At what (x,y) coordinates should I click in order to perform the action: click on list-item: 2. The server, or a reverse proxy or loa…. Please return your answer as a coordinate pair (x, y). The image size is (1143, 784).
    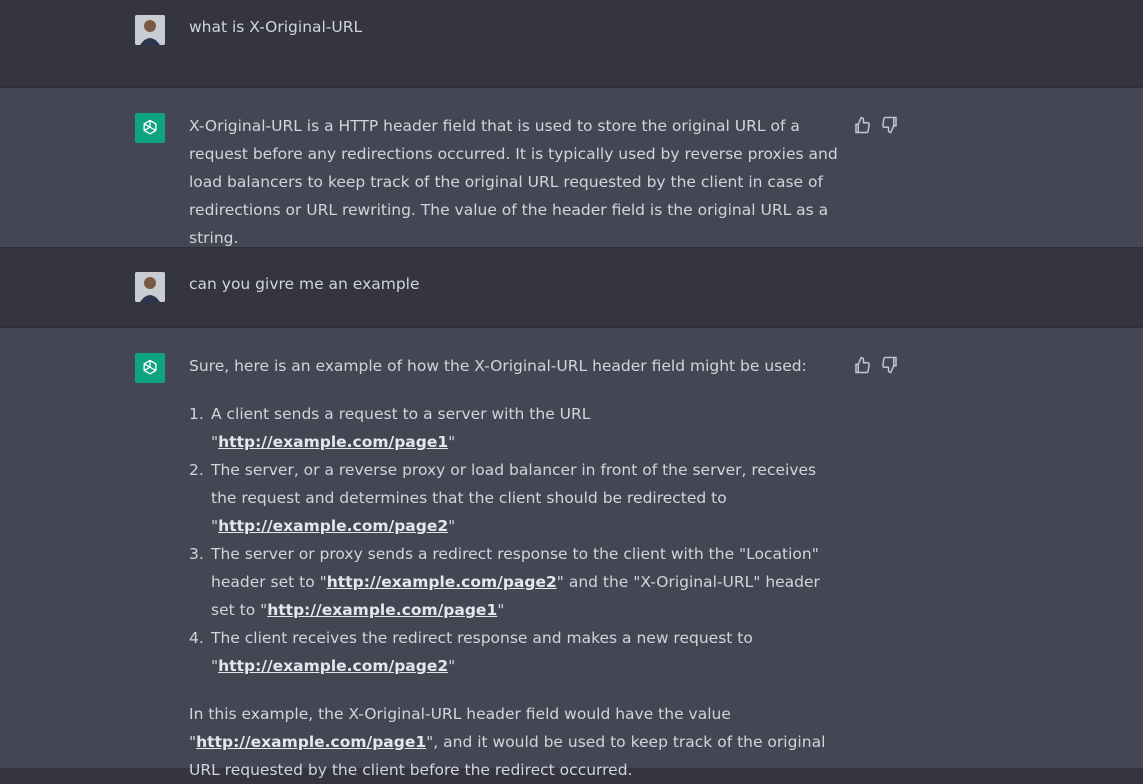
    Looking at the image, I should click on (503, 498).